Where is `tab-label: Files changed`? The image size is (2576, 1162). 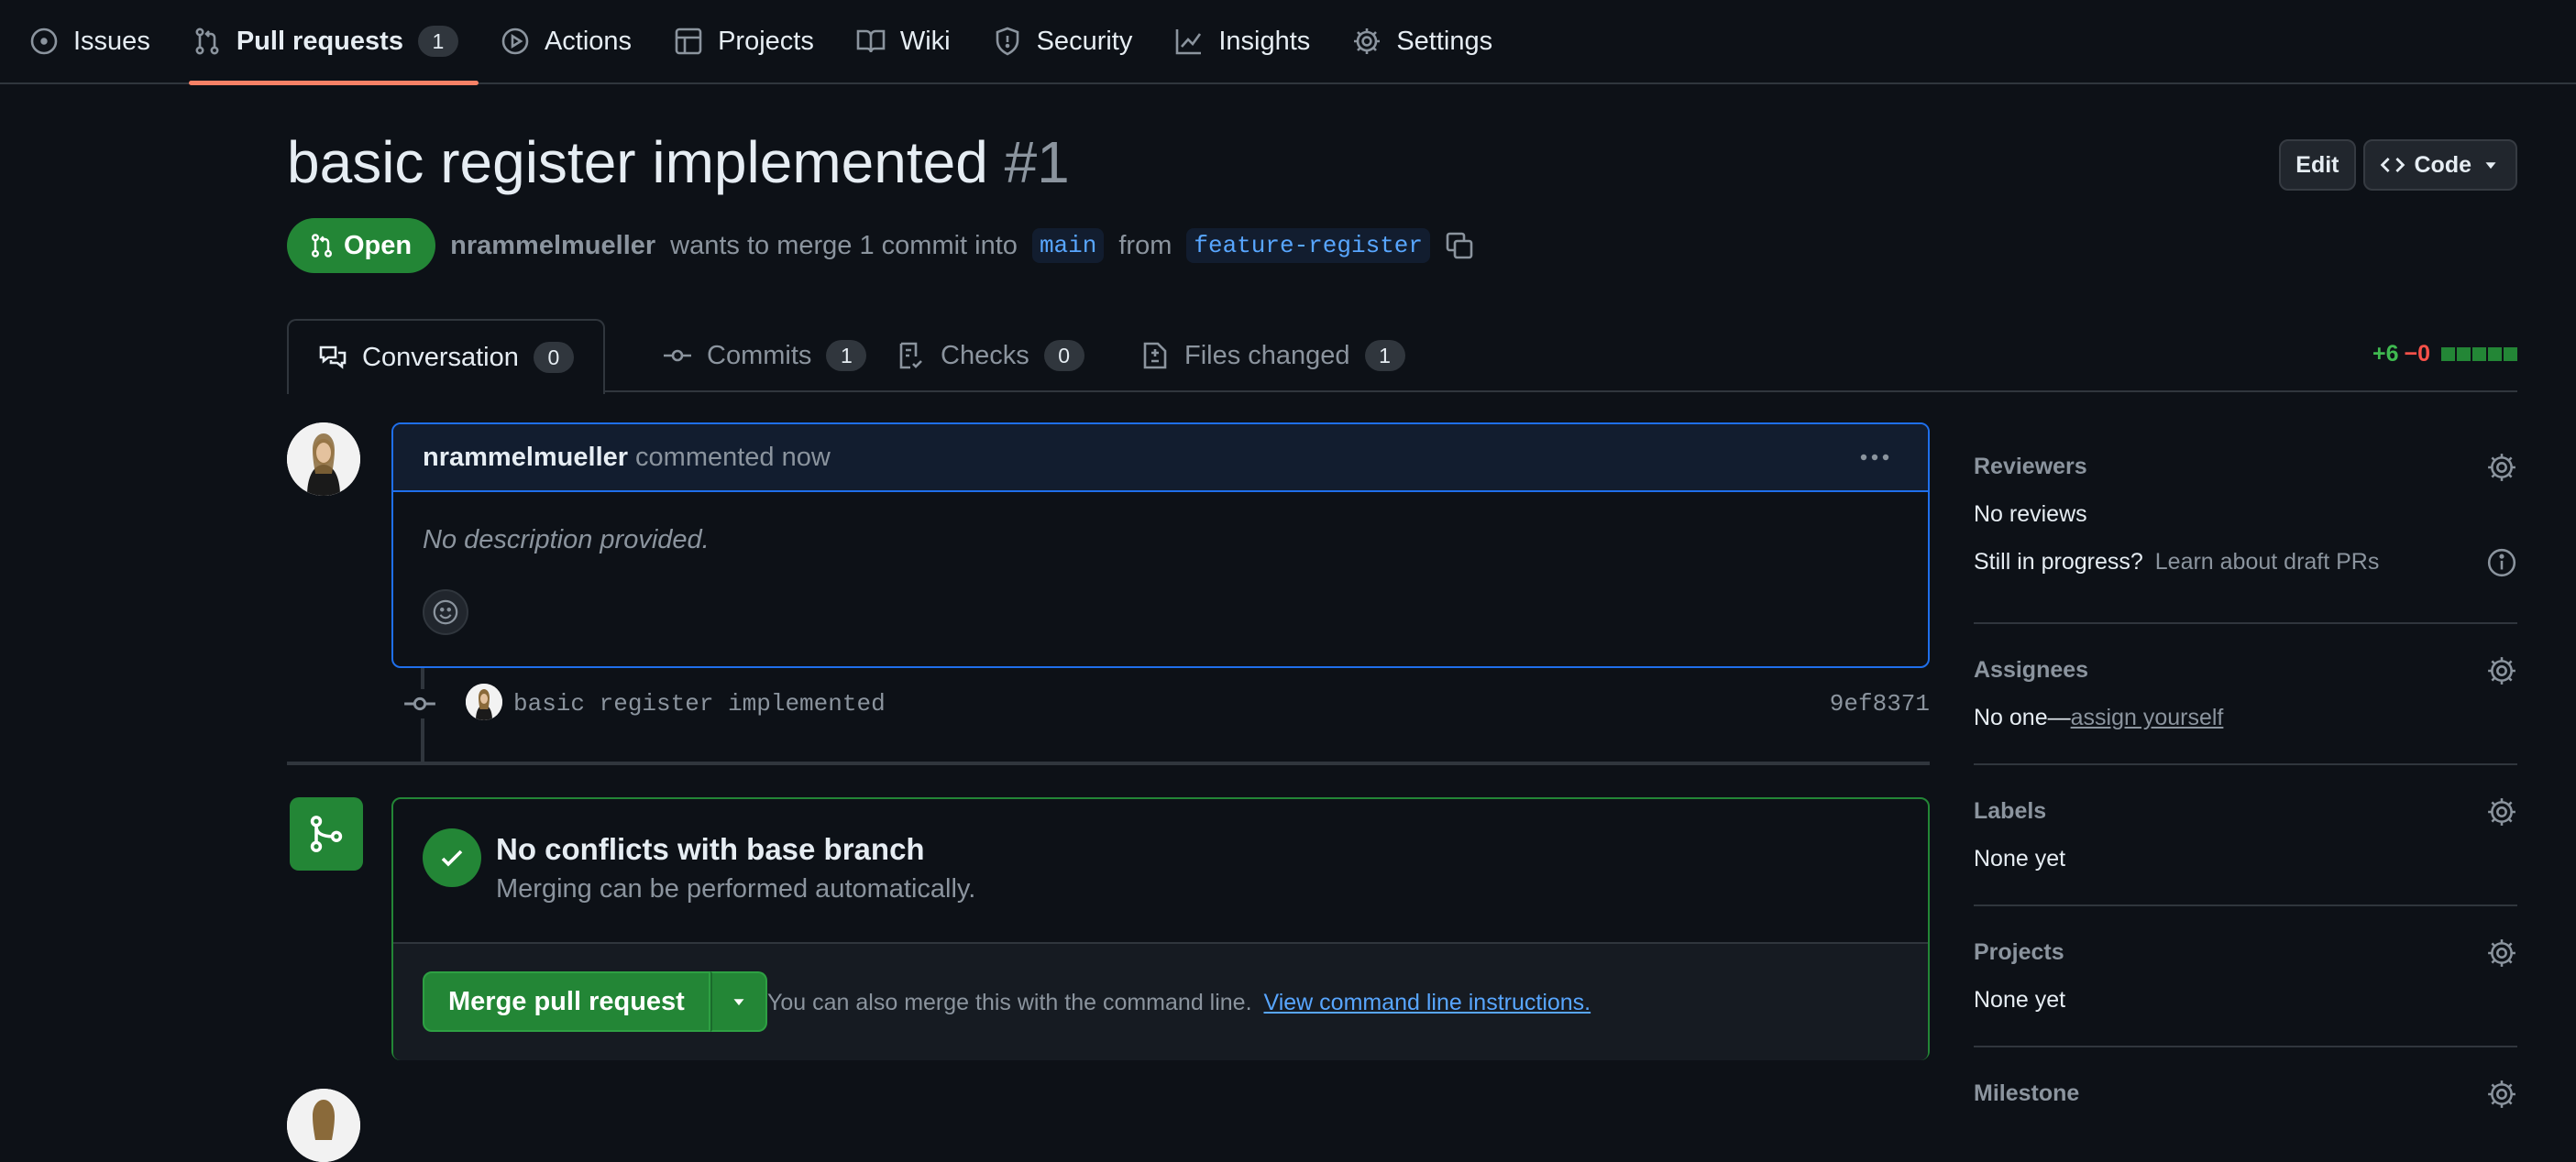 tab-label: Files changed is located at coordinates (1267, 355).